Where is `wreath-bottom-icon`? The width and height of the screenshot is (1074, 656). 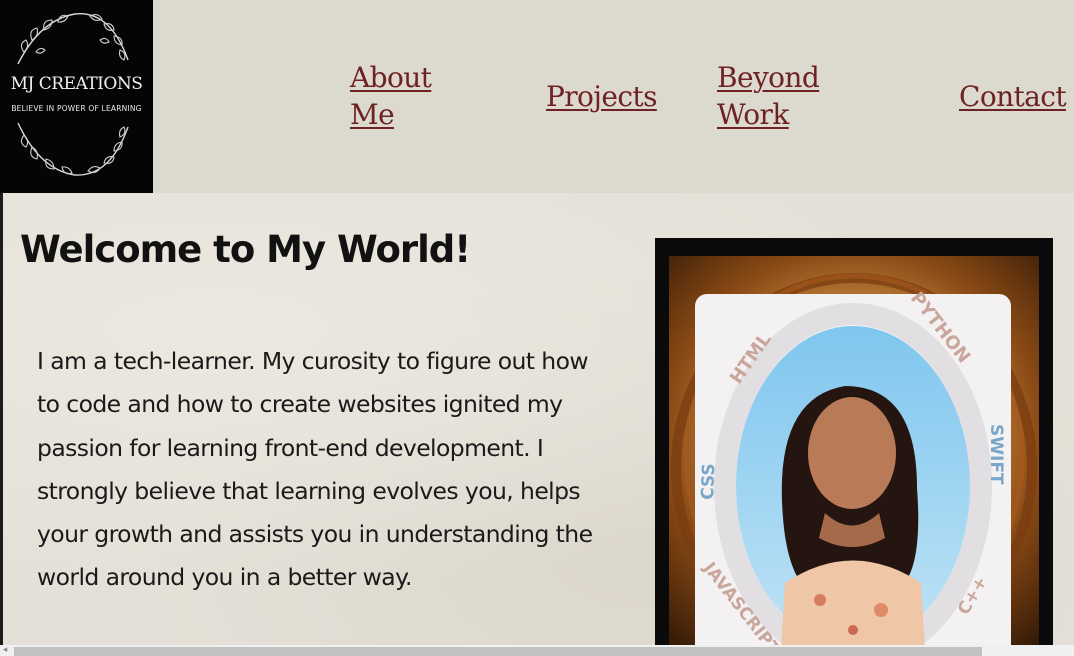 wreath-bottom-icon is located at coordinates (73, 149).